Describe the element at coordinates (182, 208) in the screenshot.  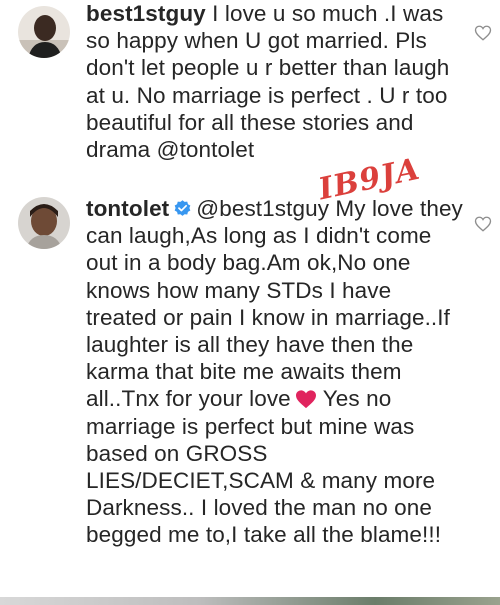
I see `verified-badge-icon` at that location.